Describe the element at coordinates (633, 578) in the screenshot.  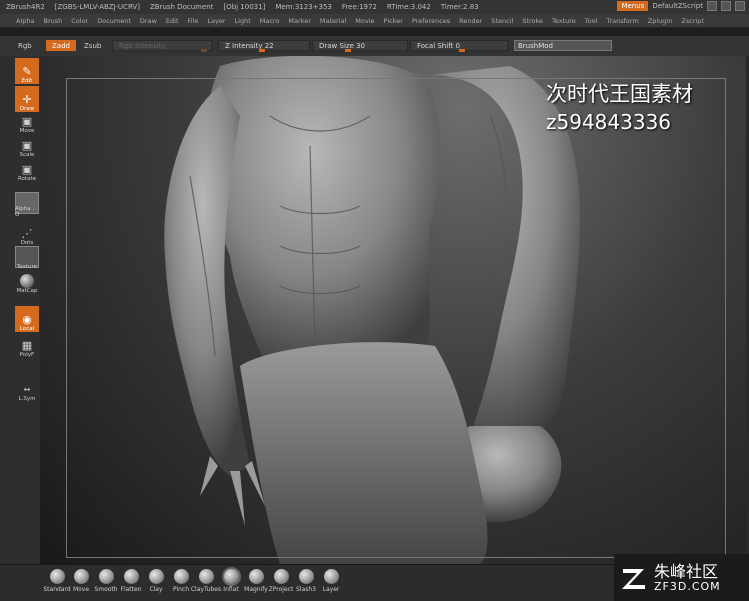
I see `zf-logo-icon` at that location.